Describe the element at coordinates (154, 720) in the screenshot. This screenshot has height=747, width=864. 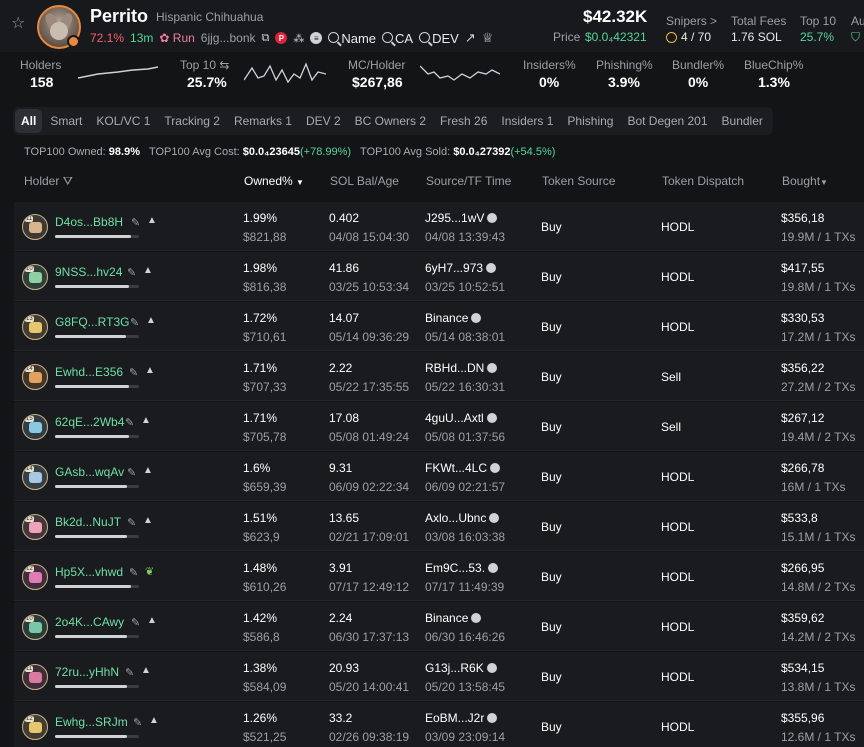
I see `pyramid-icon: ▲` at that location.